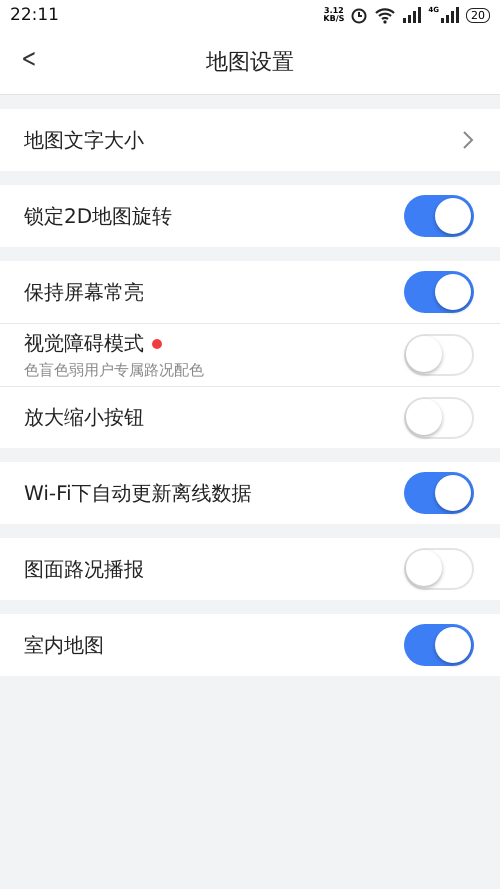 This screenshot has height=889, width=500. What do you see at coordinates (359, 15) in the screenshot?
I see `alarm-icon` at bounding box center [359, 15].